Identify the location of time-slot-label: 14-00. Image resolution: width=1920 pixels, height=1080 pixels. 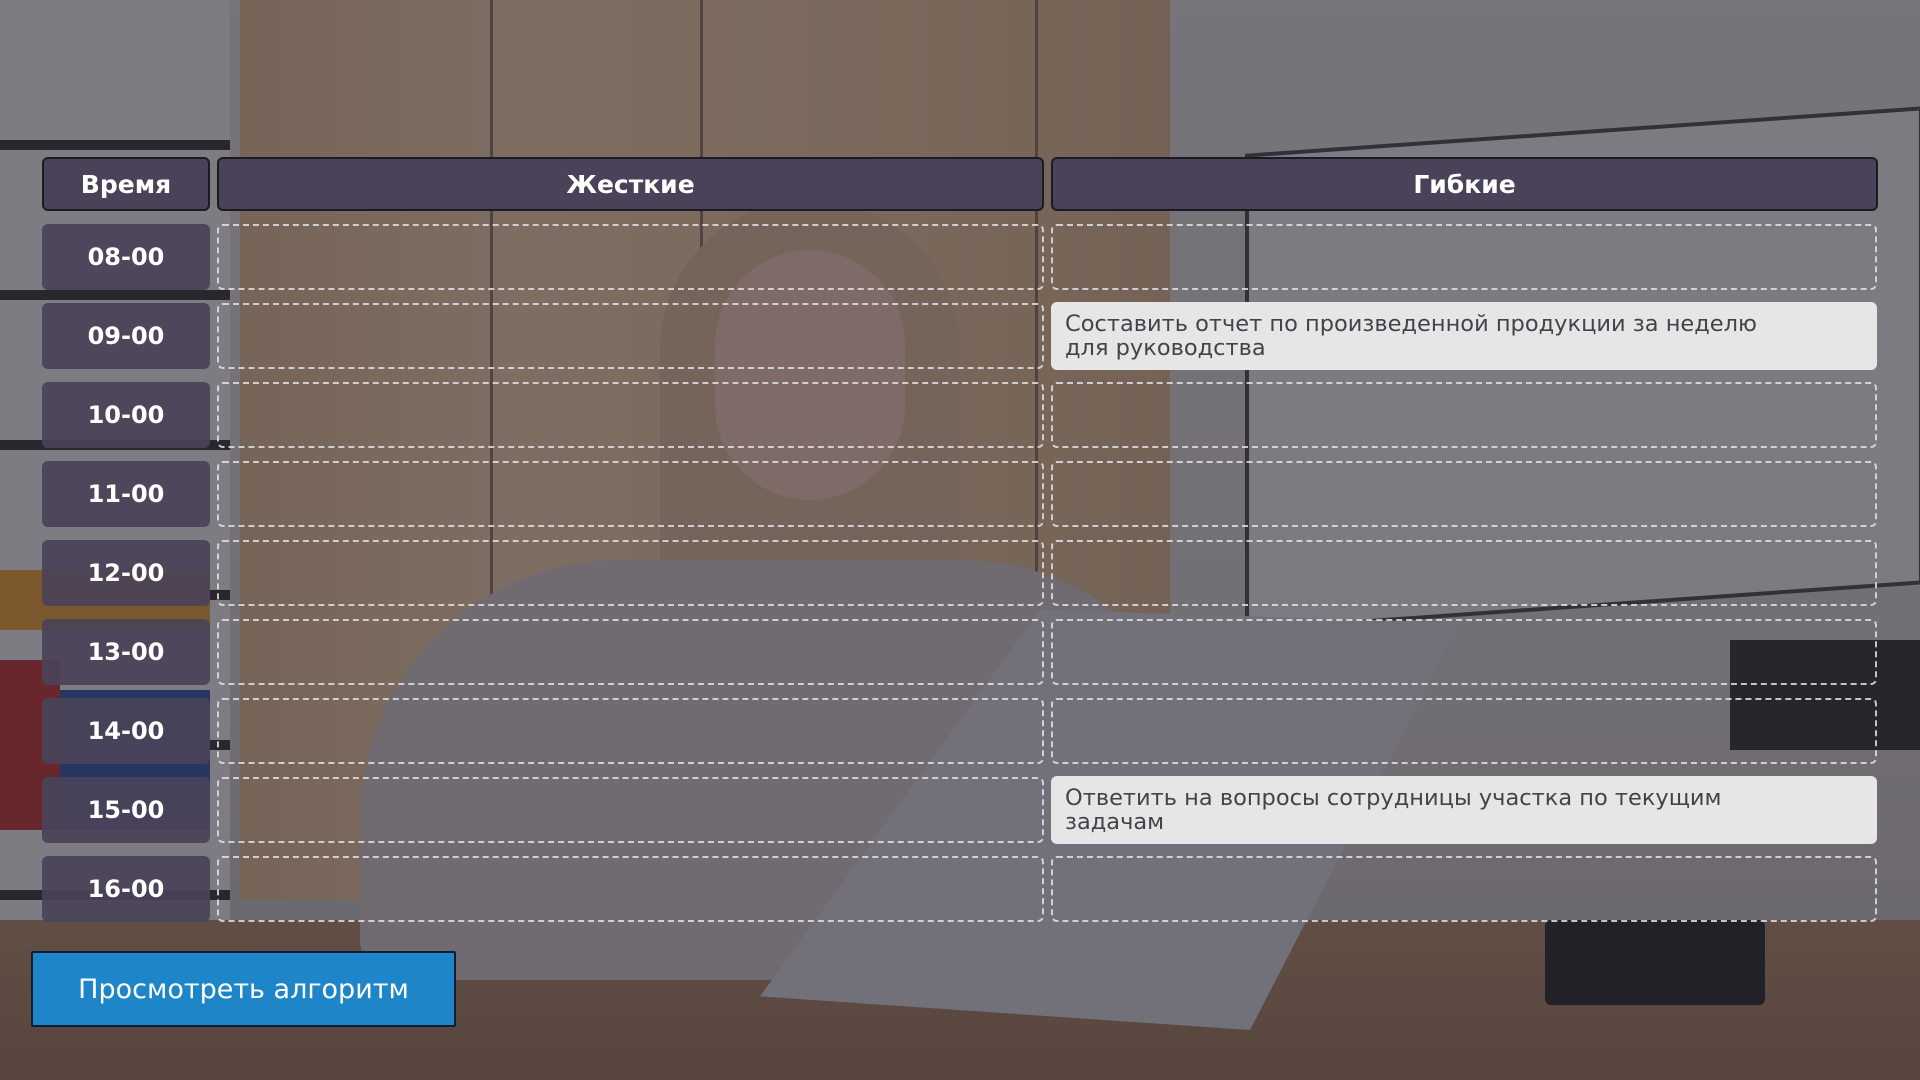
(126, 731).